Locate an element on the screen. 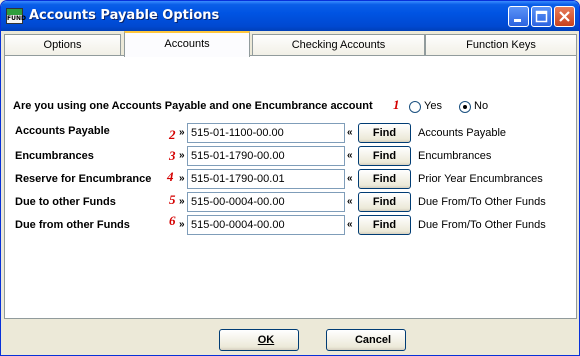 The image size is (580, 356). tab-function-keys: Function Keys is located at coordinates (501, 45).